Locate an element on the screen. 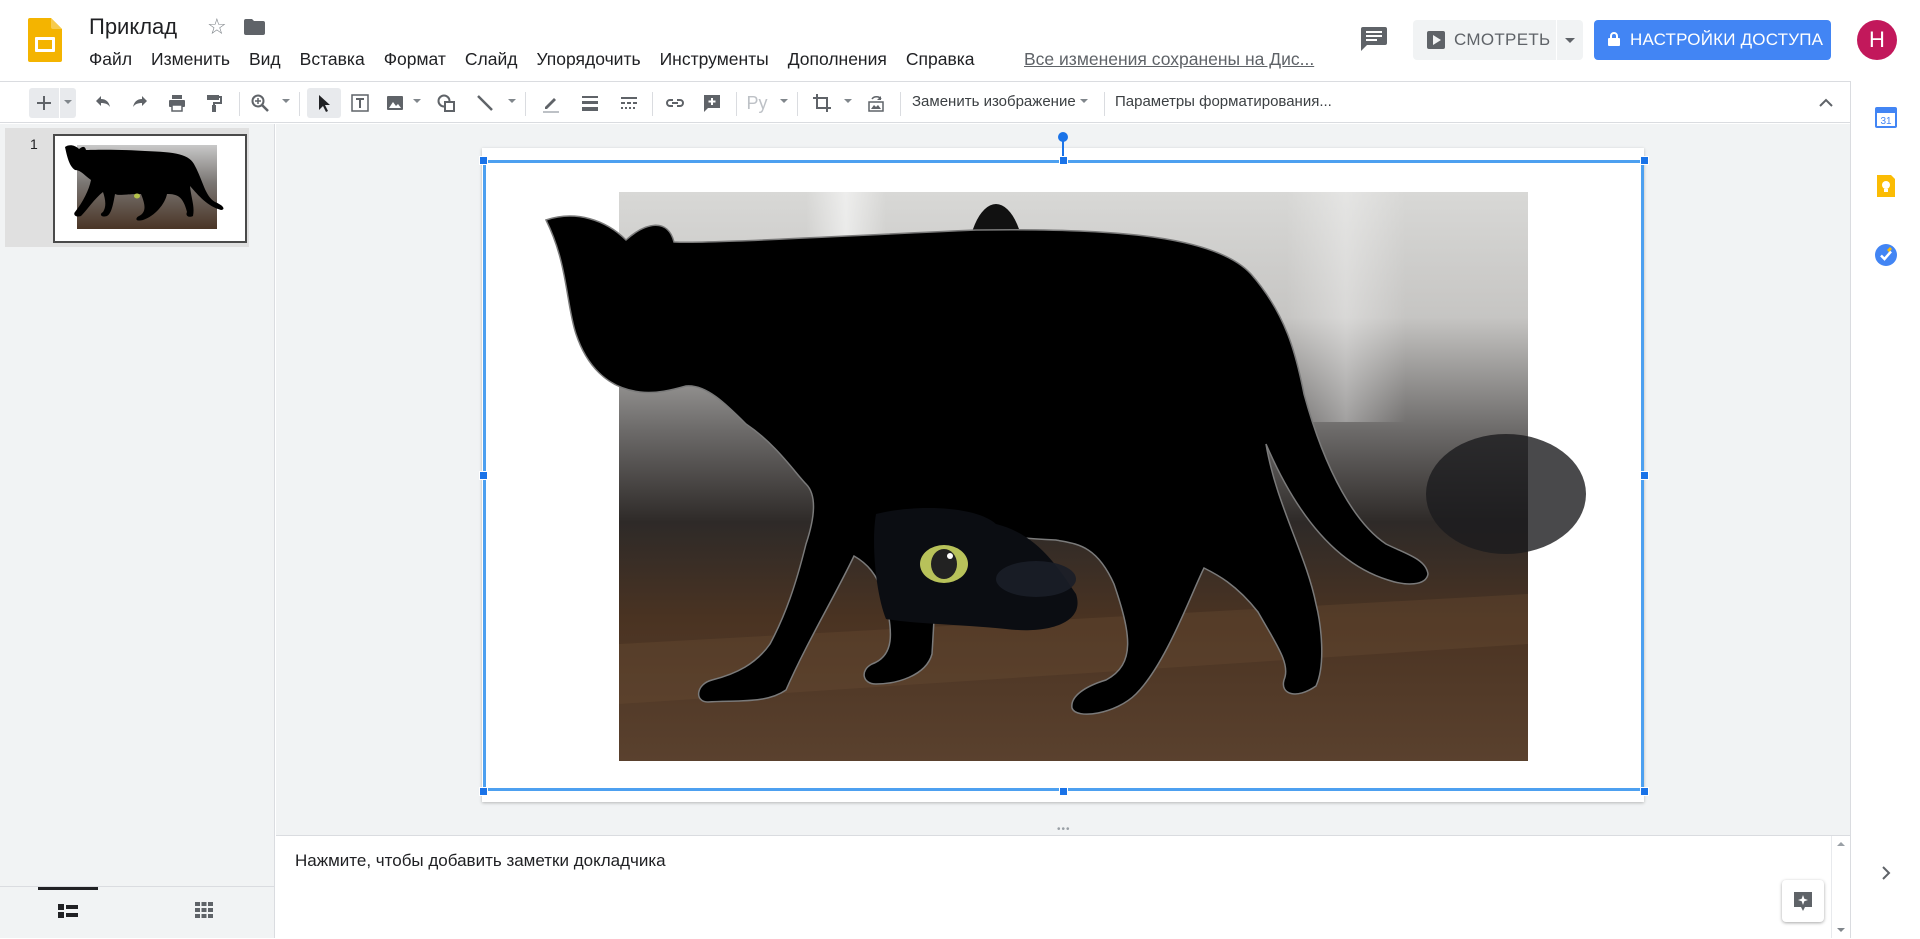  plus-icon is located at coordinates (44, 103).